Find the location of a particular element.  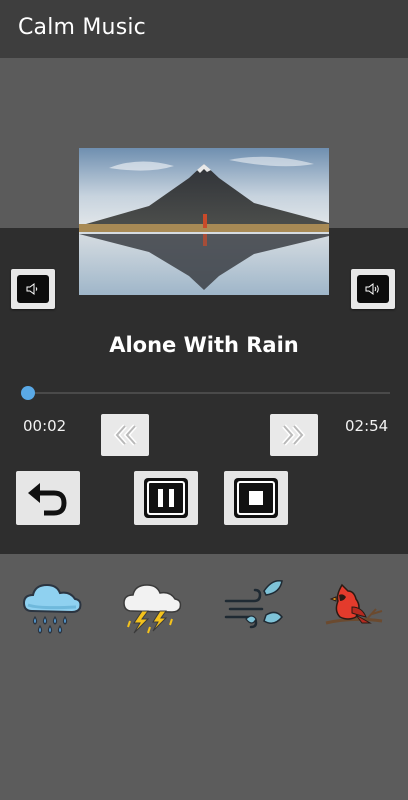

current-time: 00:02 is located at coordinates (45, 426).